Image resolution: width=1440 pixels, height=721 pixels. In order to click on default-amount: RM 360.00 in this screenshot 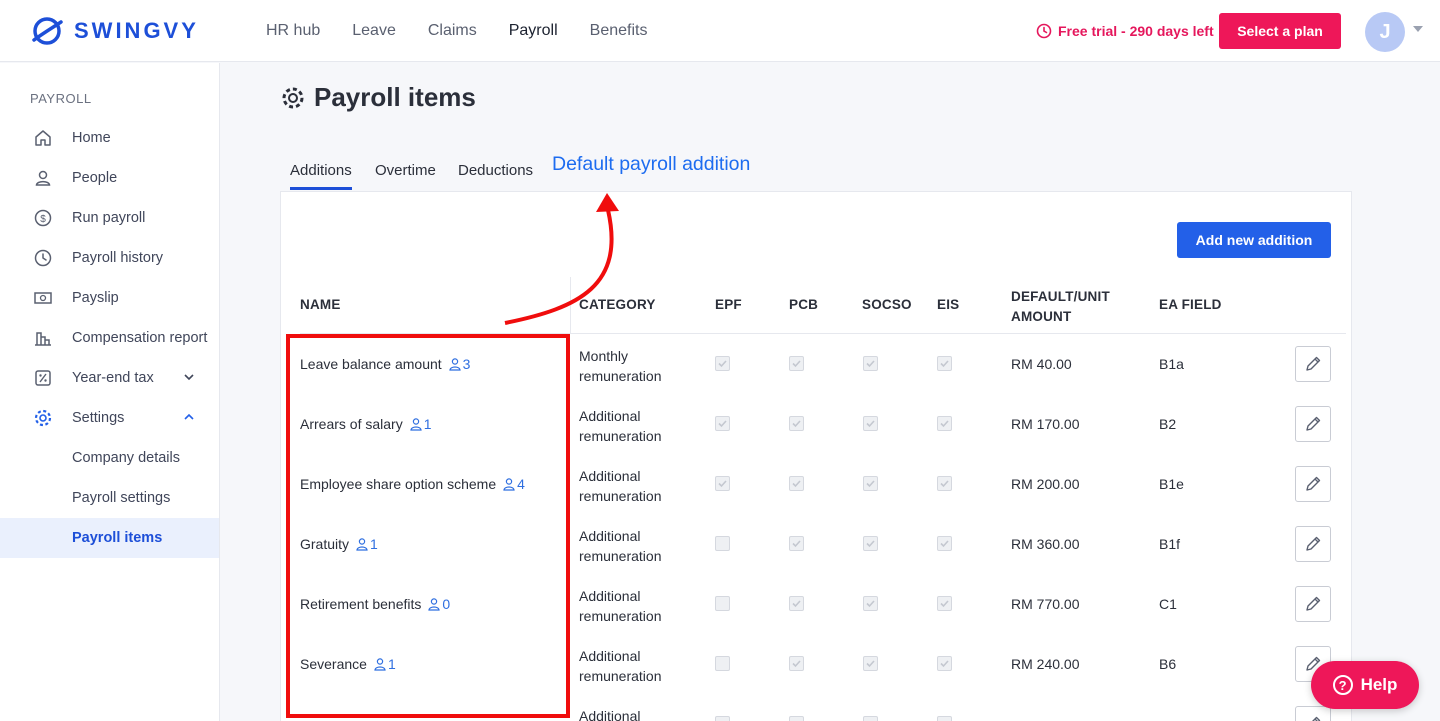, I will do `click(1045, 544)`.